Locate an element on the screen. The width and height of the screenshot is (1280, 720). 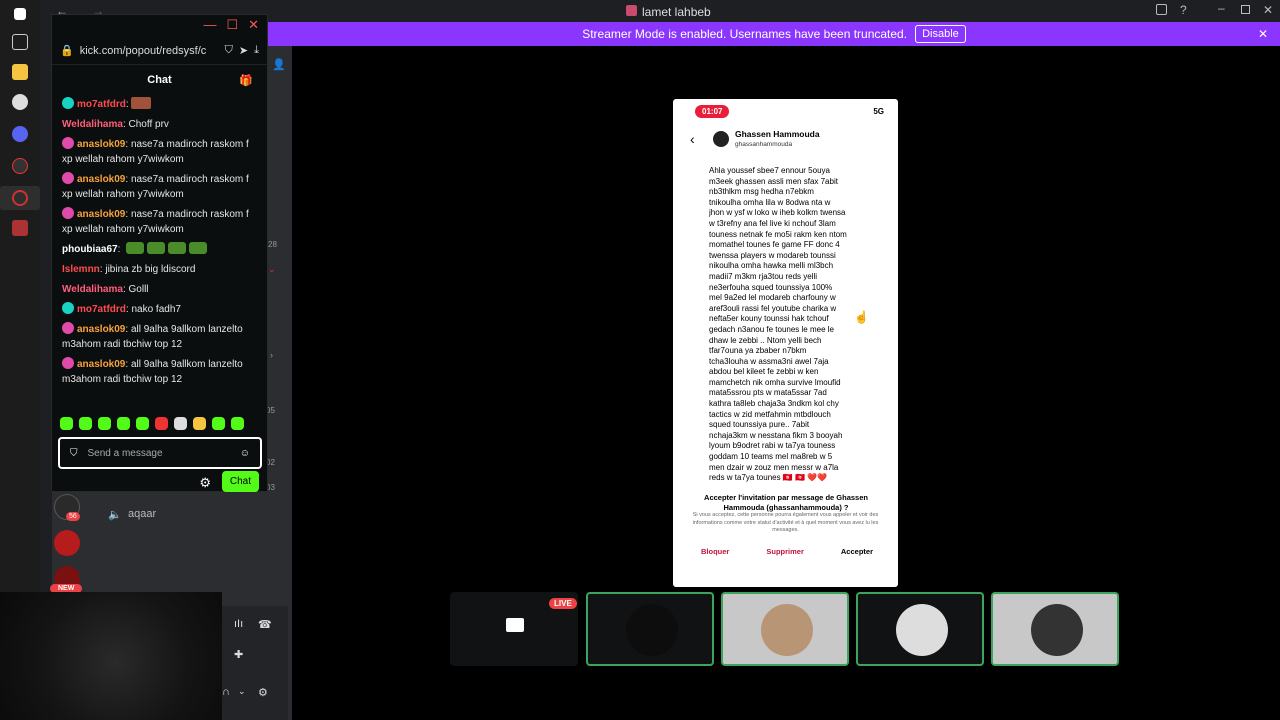
download-icon: ⤓ is located at coordinates (256, 50).